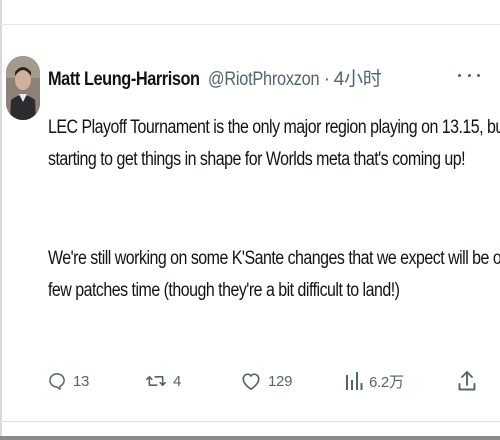 This screenshot has height=440, width=500. What do you see at coordinates (280, 381) in the screenshot?
I see `like-count: 129` at bounding box center [280, 381].